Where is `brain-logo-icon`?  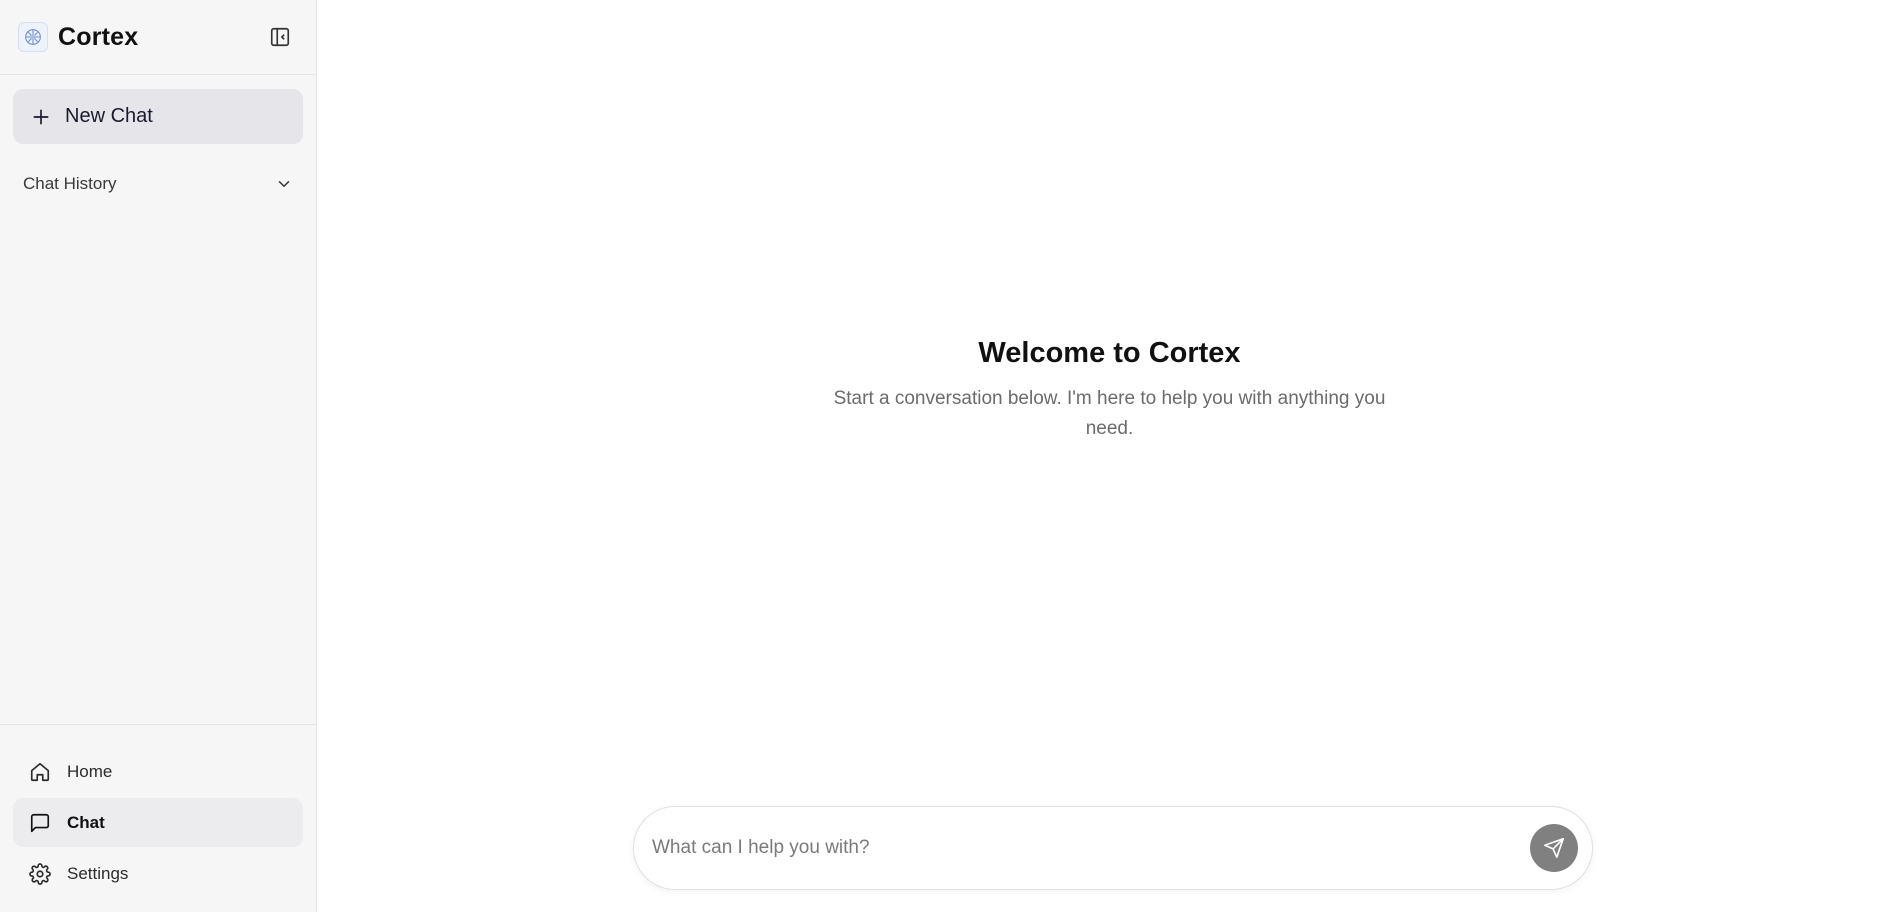 brain-logo-icon is located at coordinates (33, 37).